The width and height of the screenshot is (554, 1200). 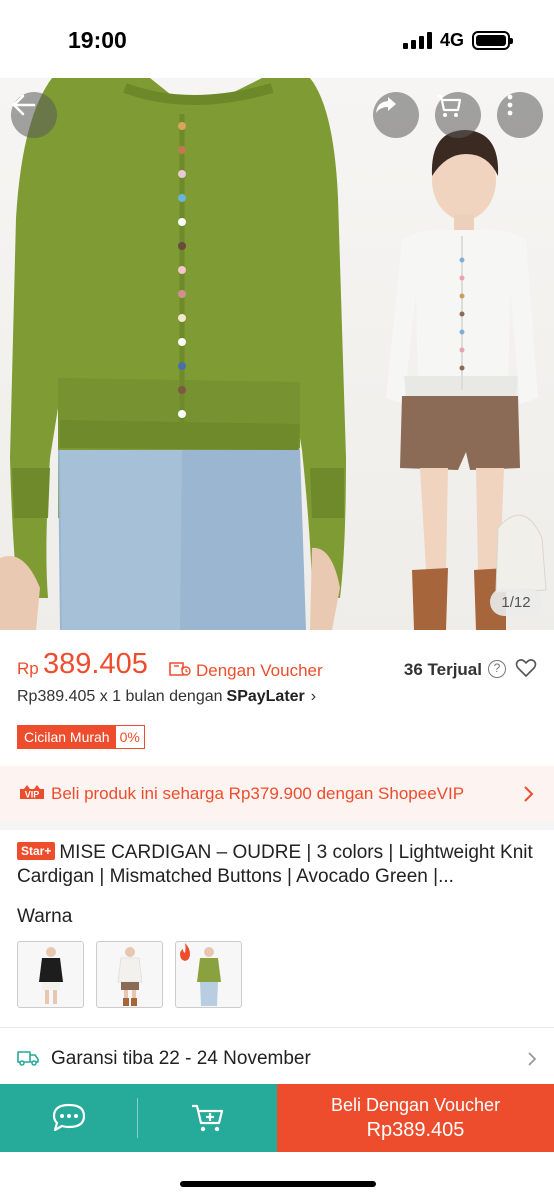 What do you see at coordinates (95, 664) in the screenshot?
I see `price-value: 389.405` at bounding box center [95, 664].